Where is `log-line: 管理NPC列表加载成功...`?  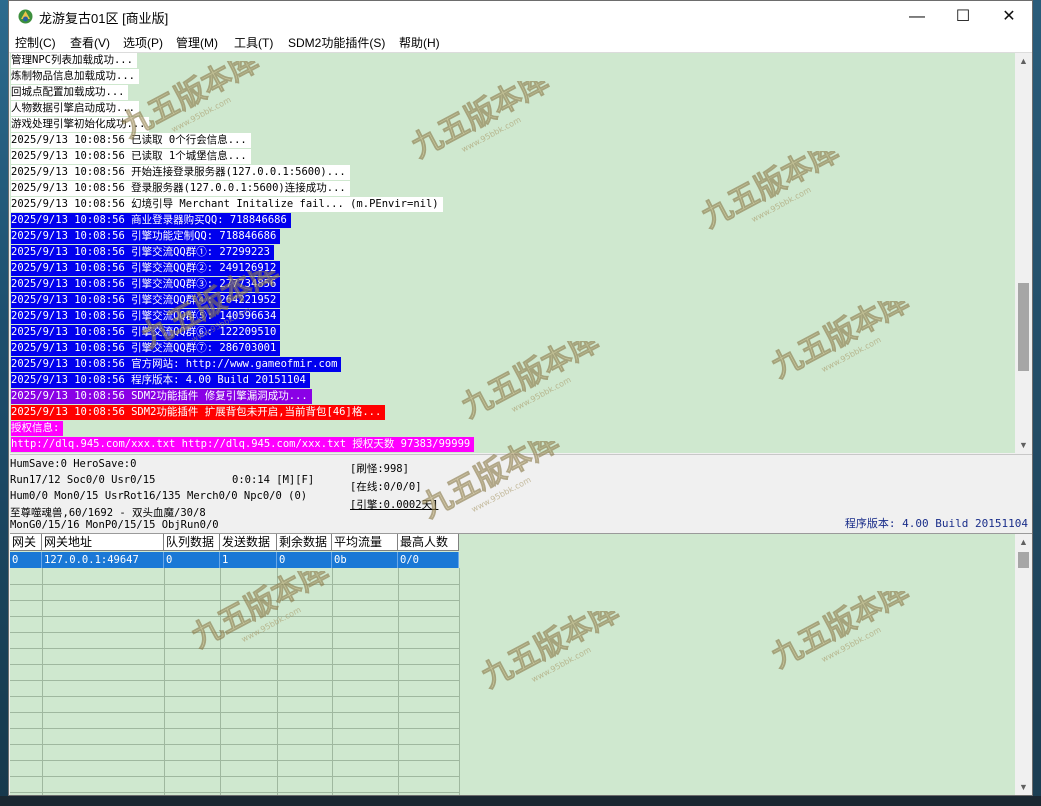 log-line: 管理NPC列表加载成功... is located at coordinates (74, 60).